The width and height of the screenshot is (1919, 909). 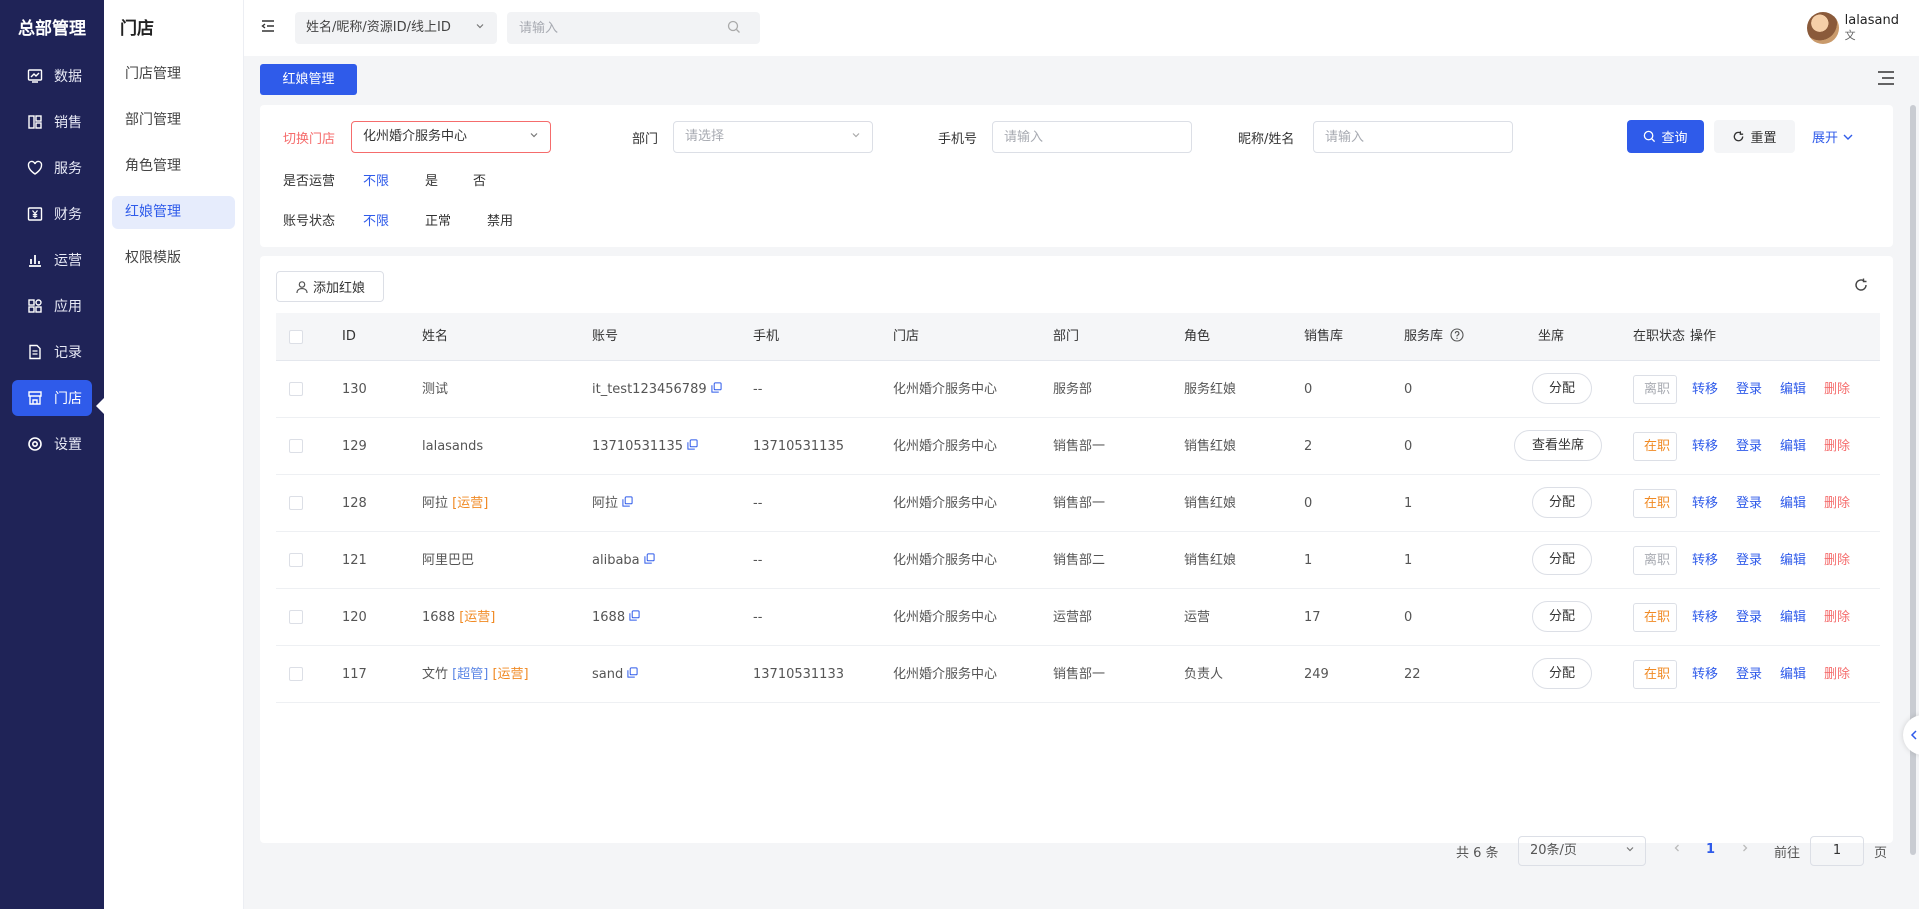 What do you see at coordinates (480, 28) in the screenshot?
I see `chevron-down-icon` at bounding box center [480, 28].